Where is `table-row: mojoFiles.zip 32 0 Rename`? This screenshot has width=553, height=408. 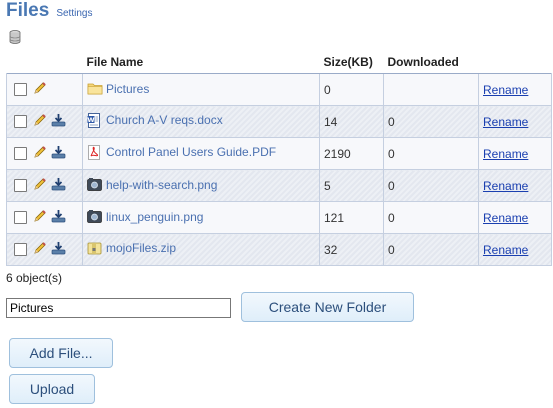 table-row: mojoFiles.zip 32 0 Rename is located at coordinates (279, 249).